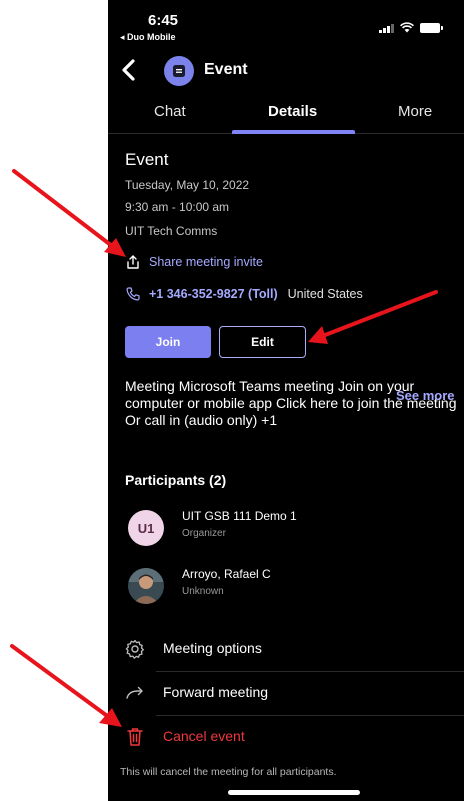 This screenshot has height=801, width=464. What do you see at coordinates (239, 516) in the screenshot?
I see `participant-name: UIT GSB 111 Demo 1` at bounding box center [239, 516].